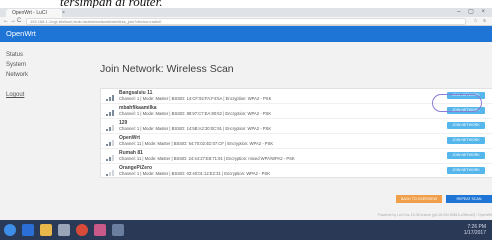 The image size is (492, 240). Describe the element at coordinates (246, 4) in the screenshot. I see `caption: tersimpan di router.` at that location.